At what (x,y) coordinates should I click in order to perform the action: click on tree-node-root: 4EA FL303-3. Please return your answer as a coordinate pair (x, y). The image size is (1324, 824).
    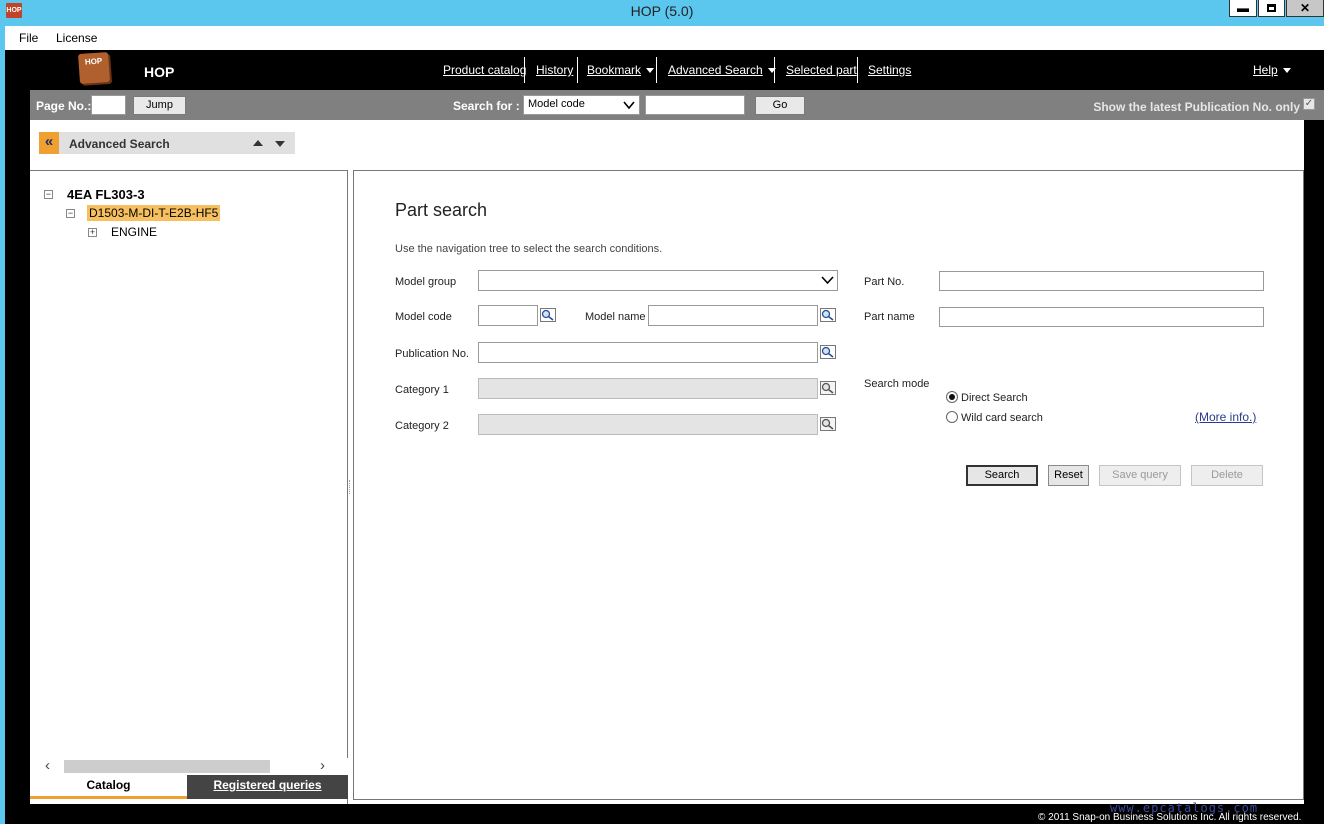
    Looking at the image, I should click on (106, 194).